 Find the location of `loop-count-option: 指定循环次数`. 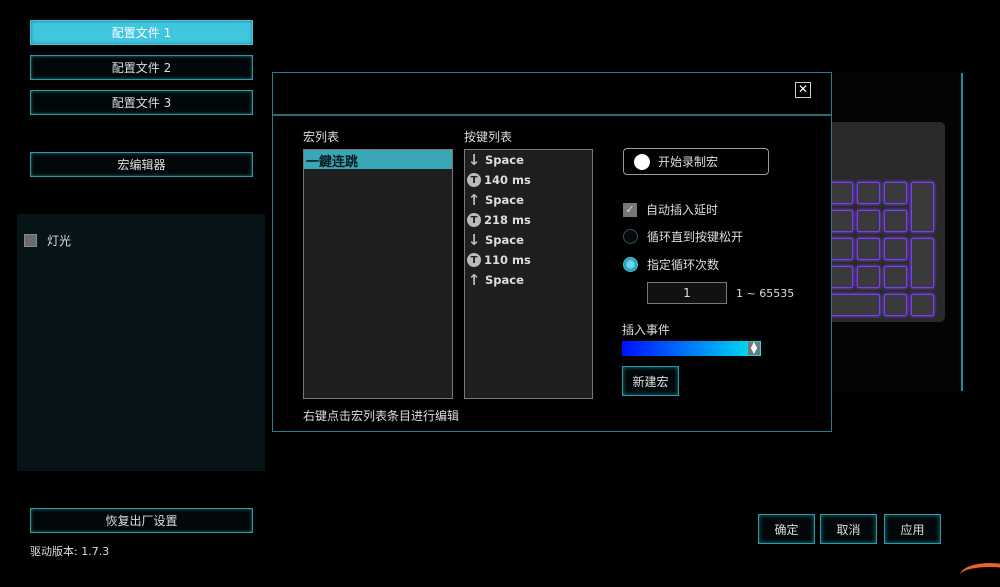

loop-count-option: 指定循环次数 is located at coordinates (671, 264).